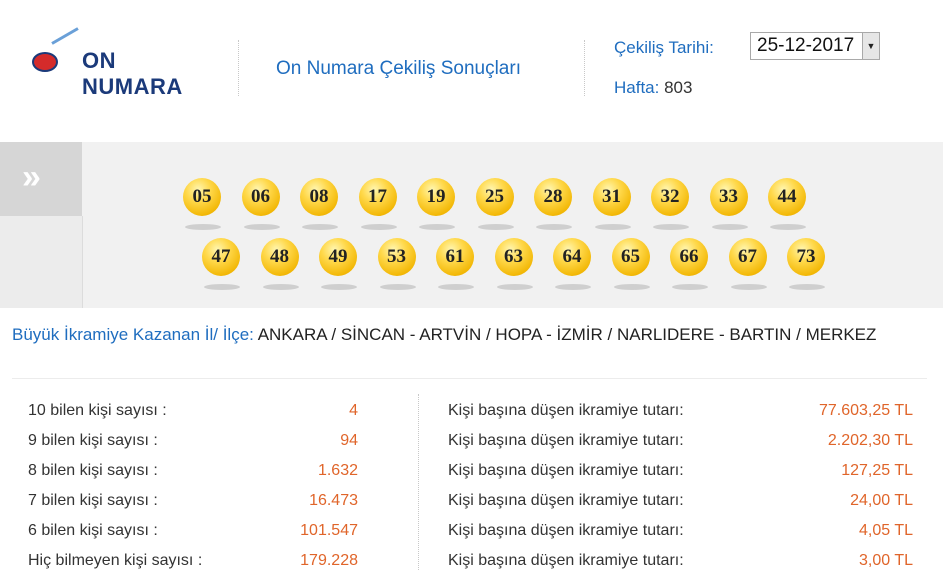 This screenshot has height=576, width=943. Describe the element at coordinates (670, 197) in the screenshot. I see `ball-number: 32` at that location.